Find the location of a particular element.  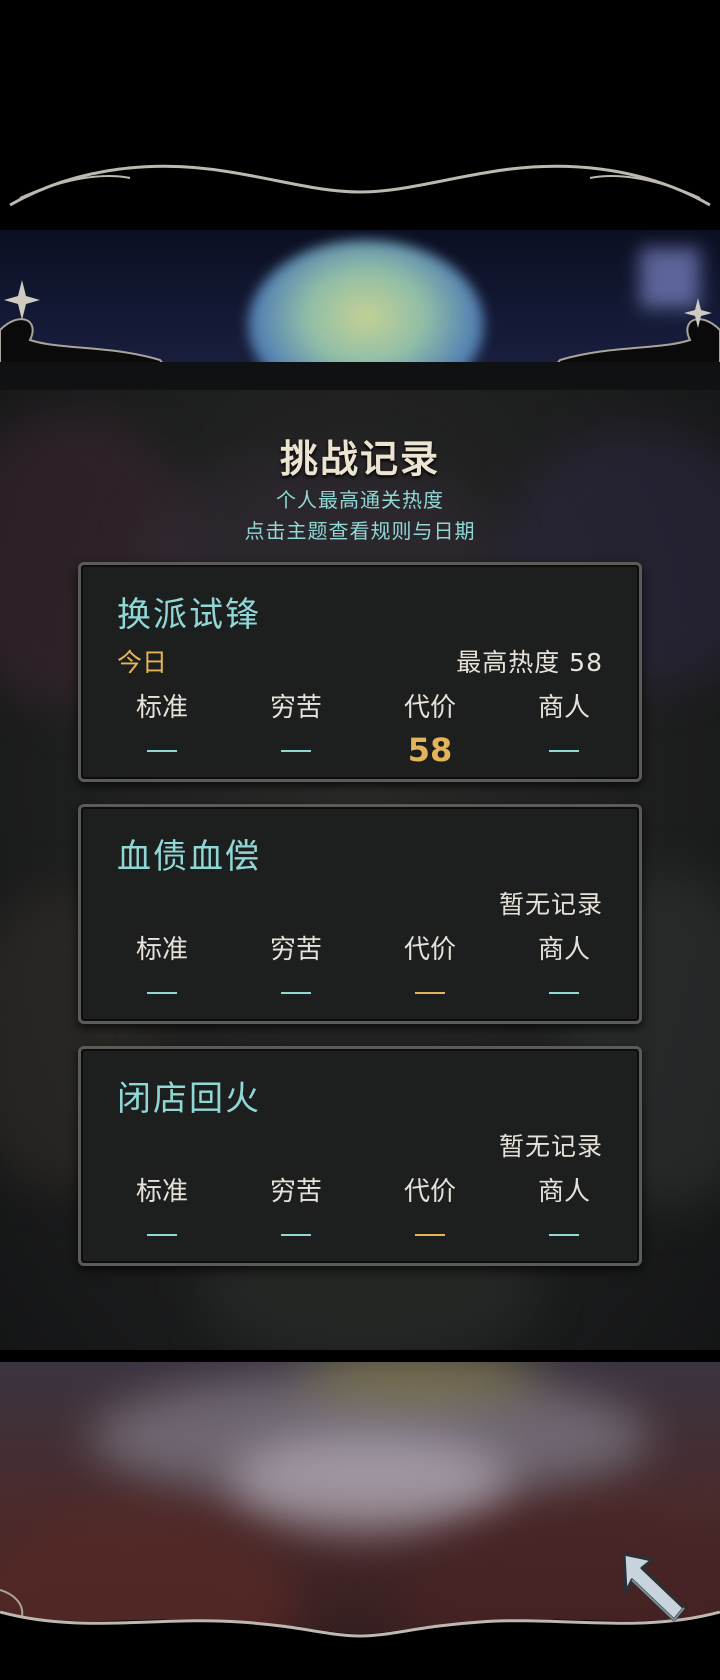

card-title: 换派试锋 is located at coordinates (189, 615).